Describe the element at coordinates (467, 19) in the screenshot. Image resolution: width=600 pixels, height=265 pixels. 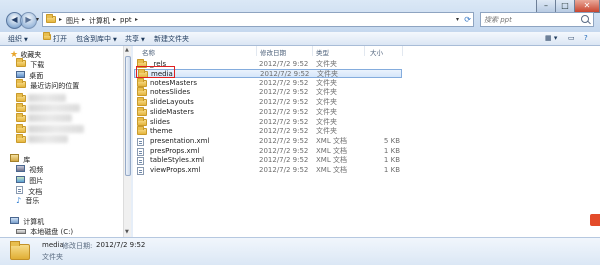
I see `refresh-icon: ⟳` at that location.